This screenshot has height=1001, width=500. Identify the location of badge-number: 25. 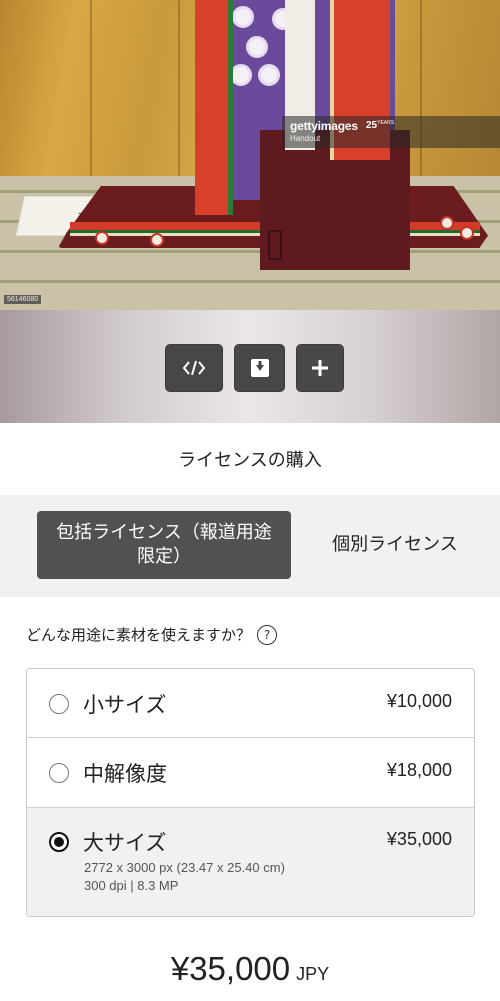
(372, 125).